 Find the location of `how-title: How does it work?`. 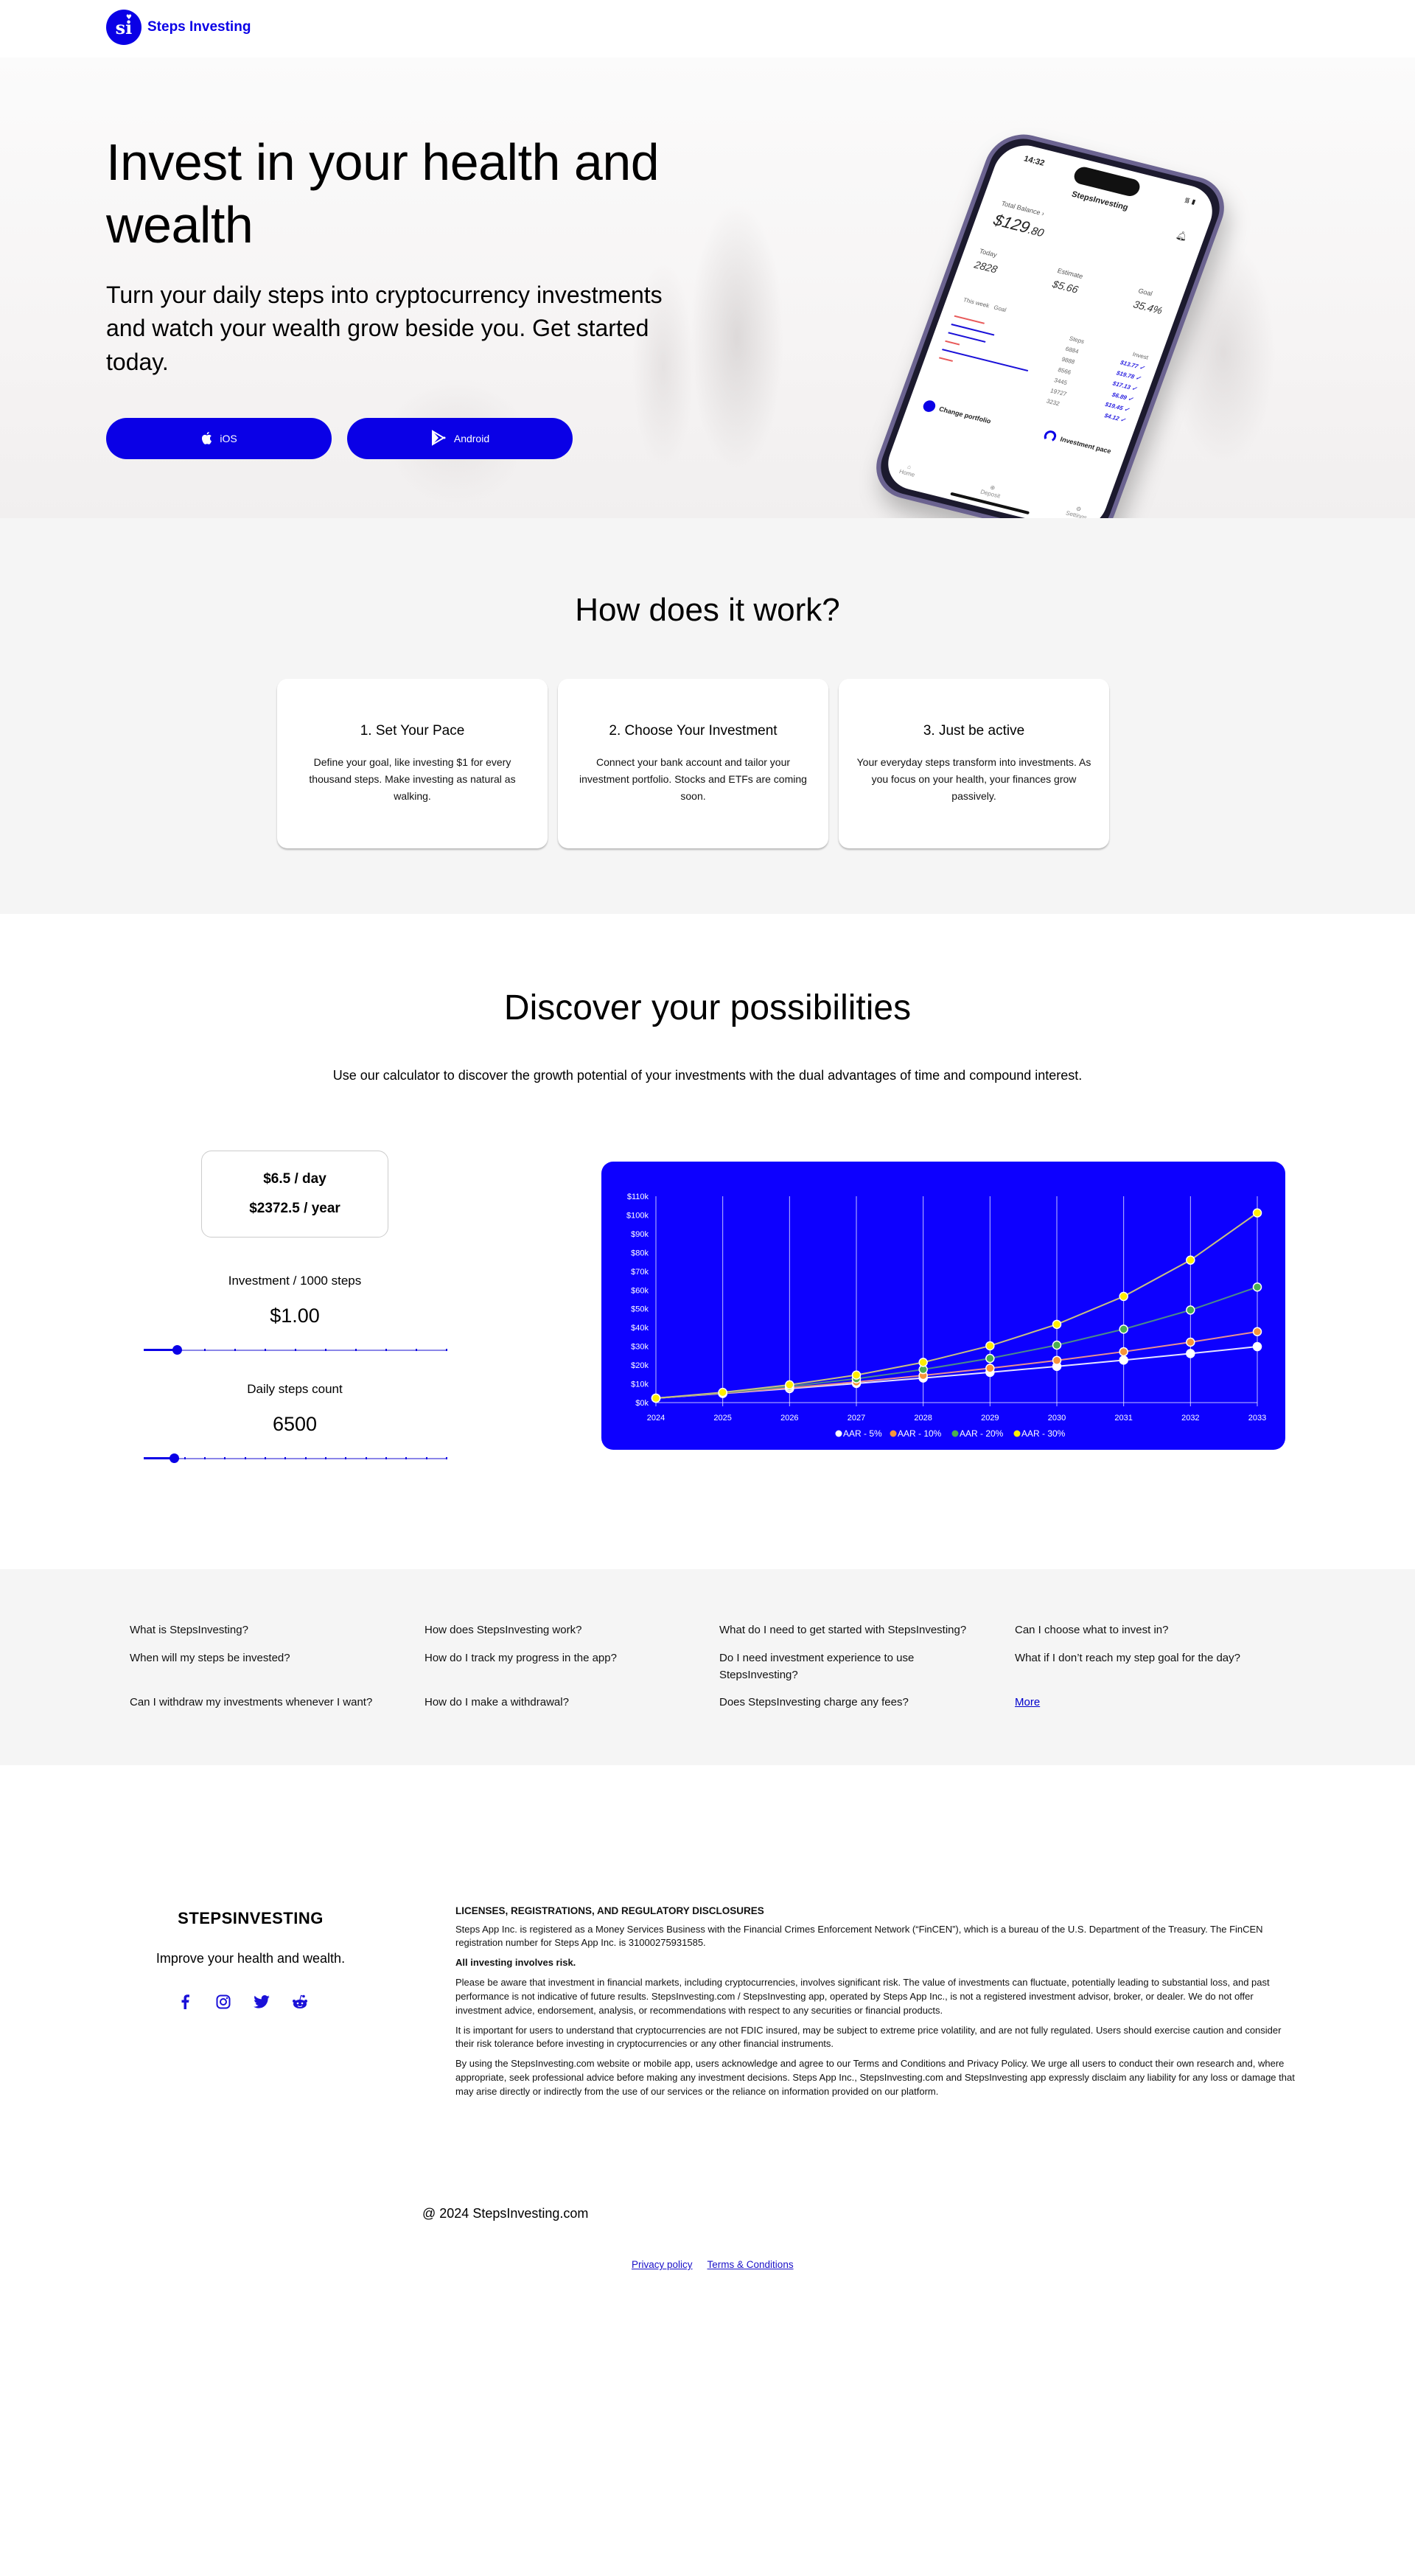

how-title: How does it work? is located at coordinates (707, 610).